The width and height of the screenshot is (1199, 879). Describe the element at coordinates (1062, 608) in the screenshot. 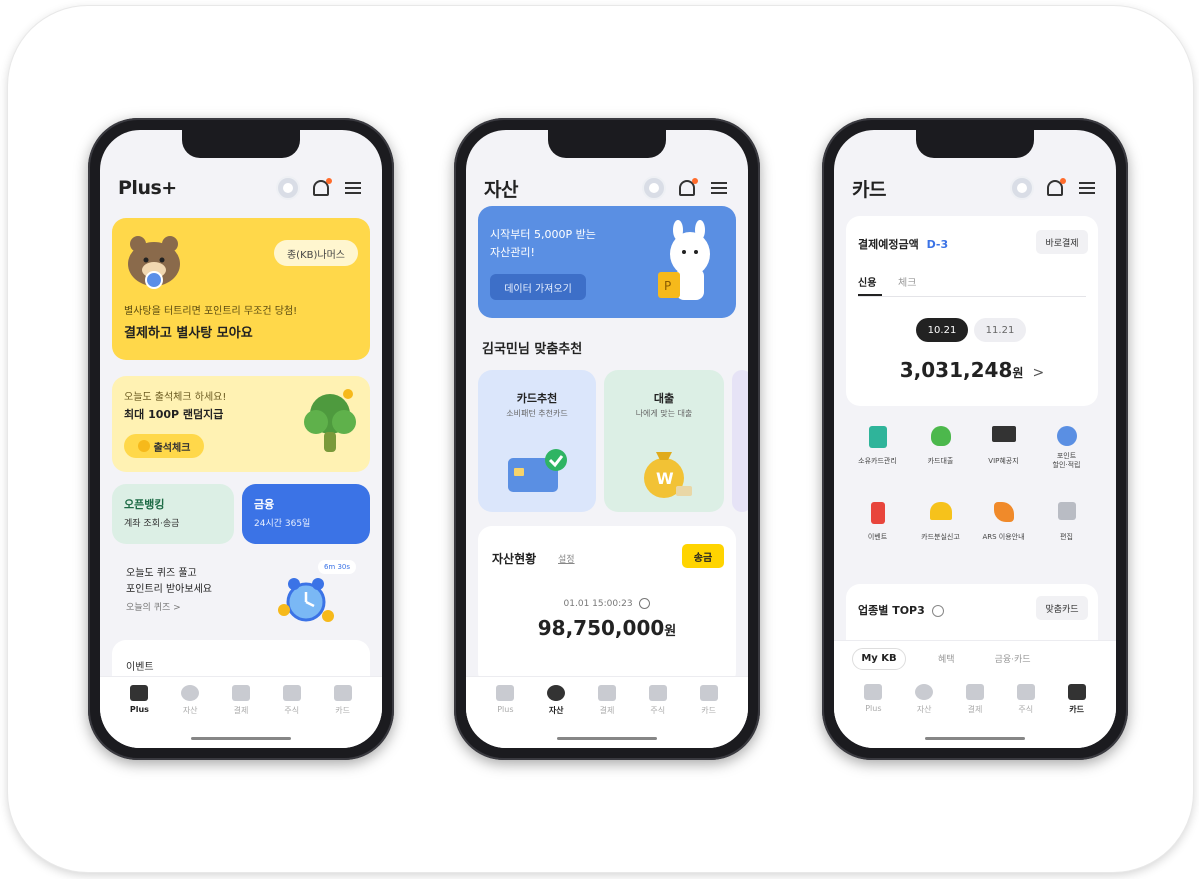

I see `custom-card-button: 맞춤카드` at that location.